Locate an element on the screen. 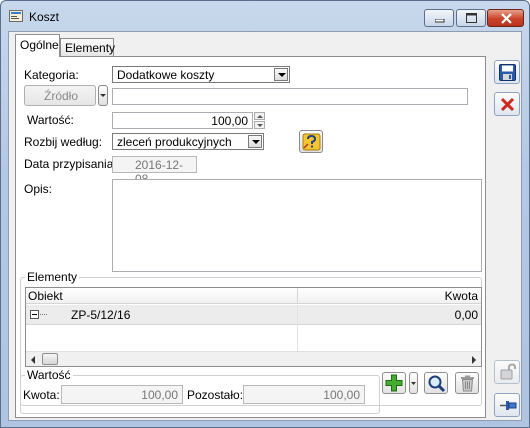  column-header-kwota: Kwota is located at coordinates (461, 296).